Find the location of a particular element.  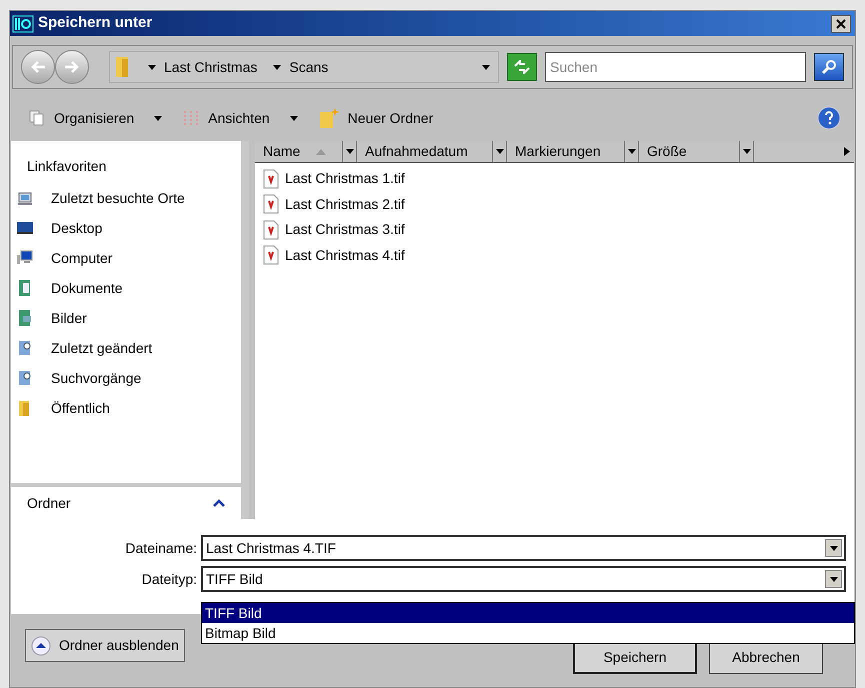

favorite-link: Zuletzt besuchte Orte is located at coordinates (126, 198).